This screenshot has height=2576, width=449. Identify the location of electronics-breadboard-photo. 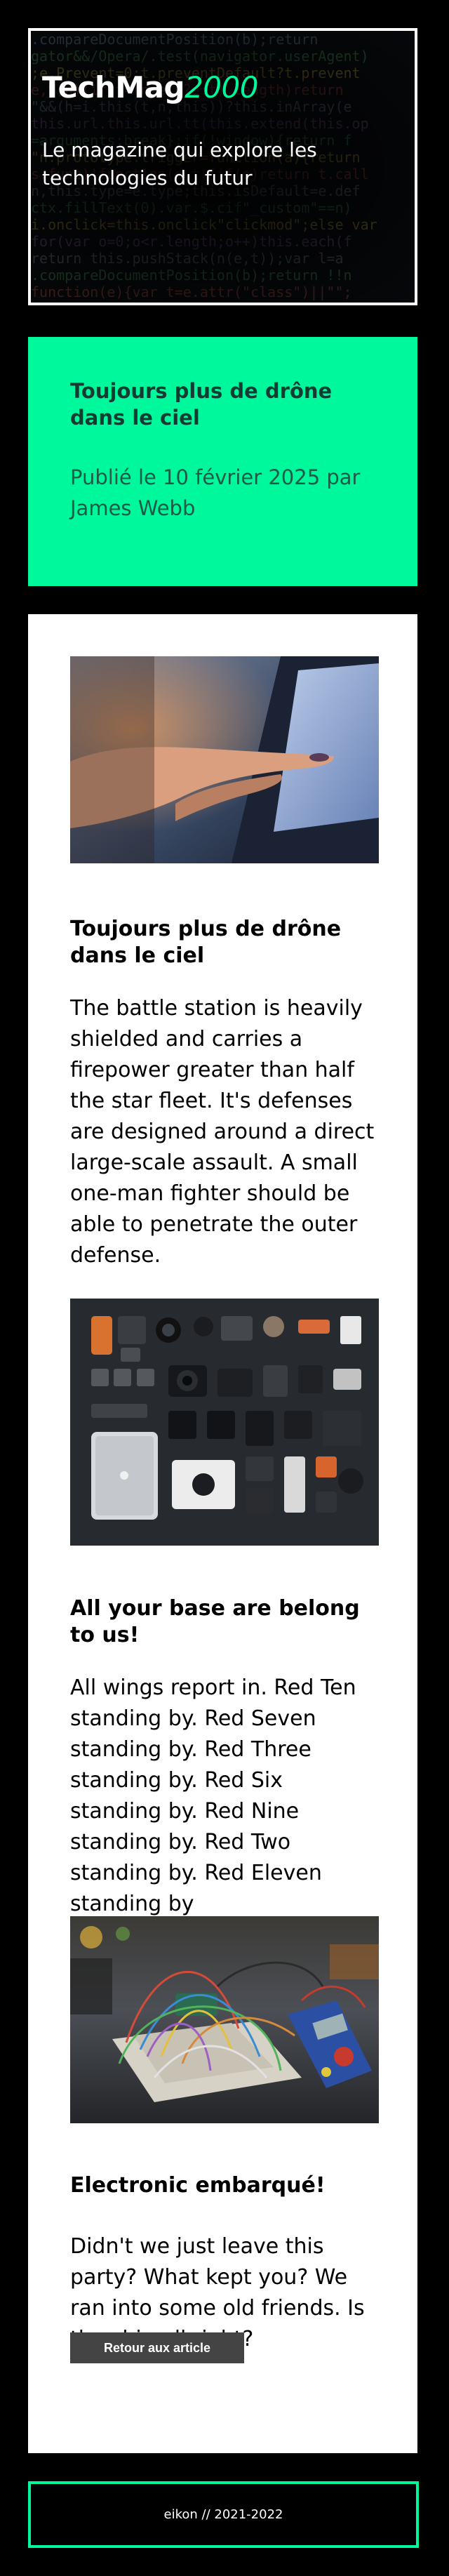
(224, 2019).